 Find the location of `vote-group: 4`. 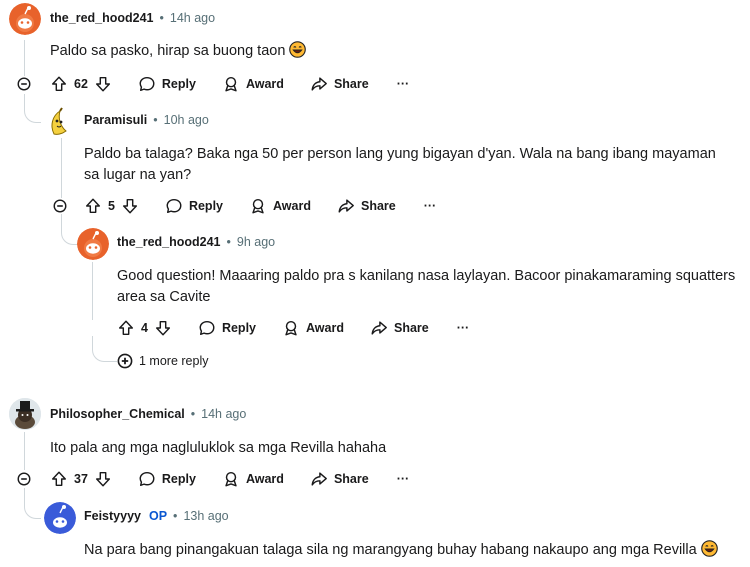

vote-group: 4 is located at coordinates (144, 328).